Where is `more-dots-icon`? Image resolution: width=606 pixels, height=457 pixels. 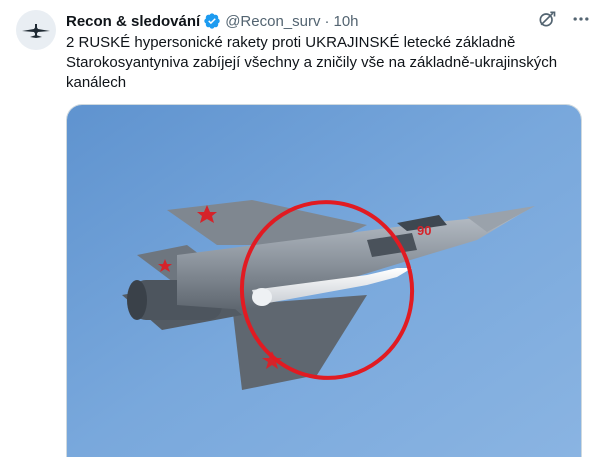
more-dots-icon is located at coordinates (581, 19).